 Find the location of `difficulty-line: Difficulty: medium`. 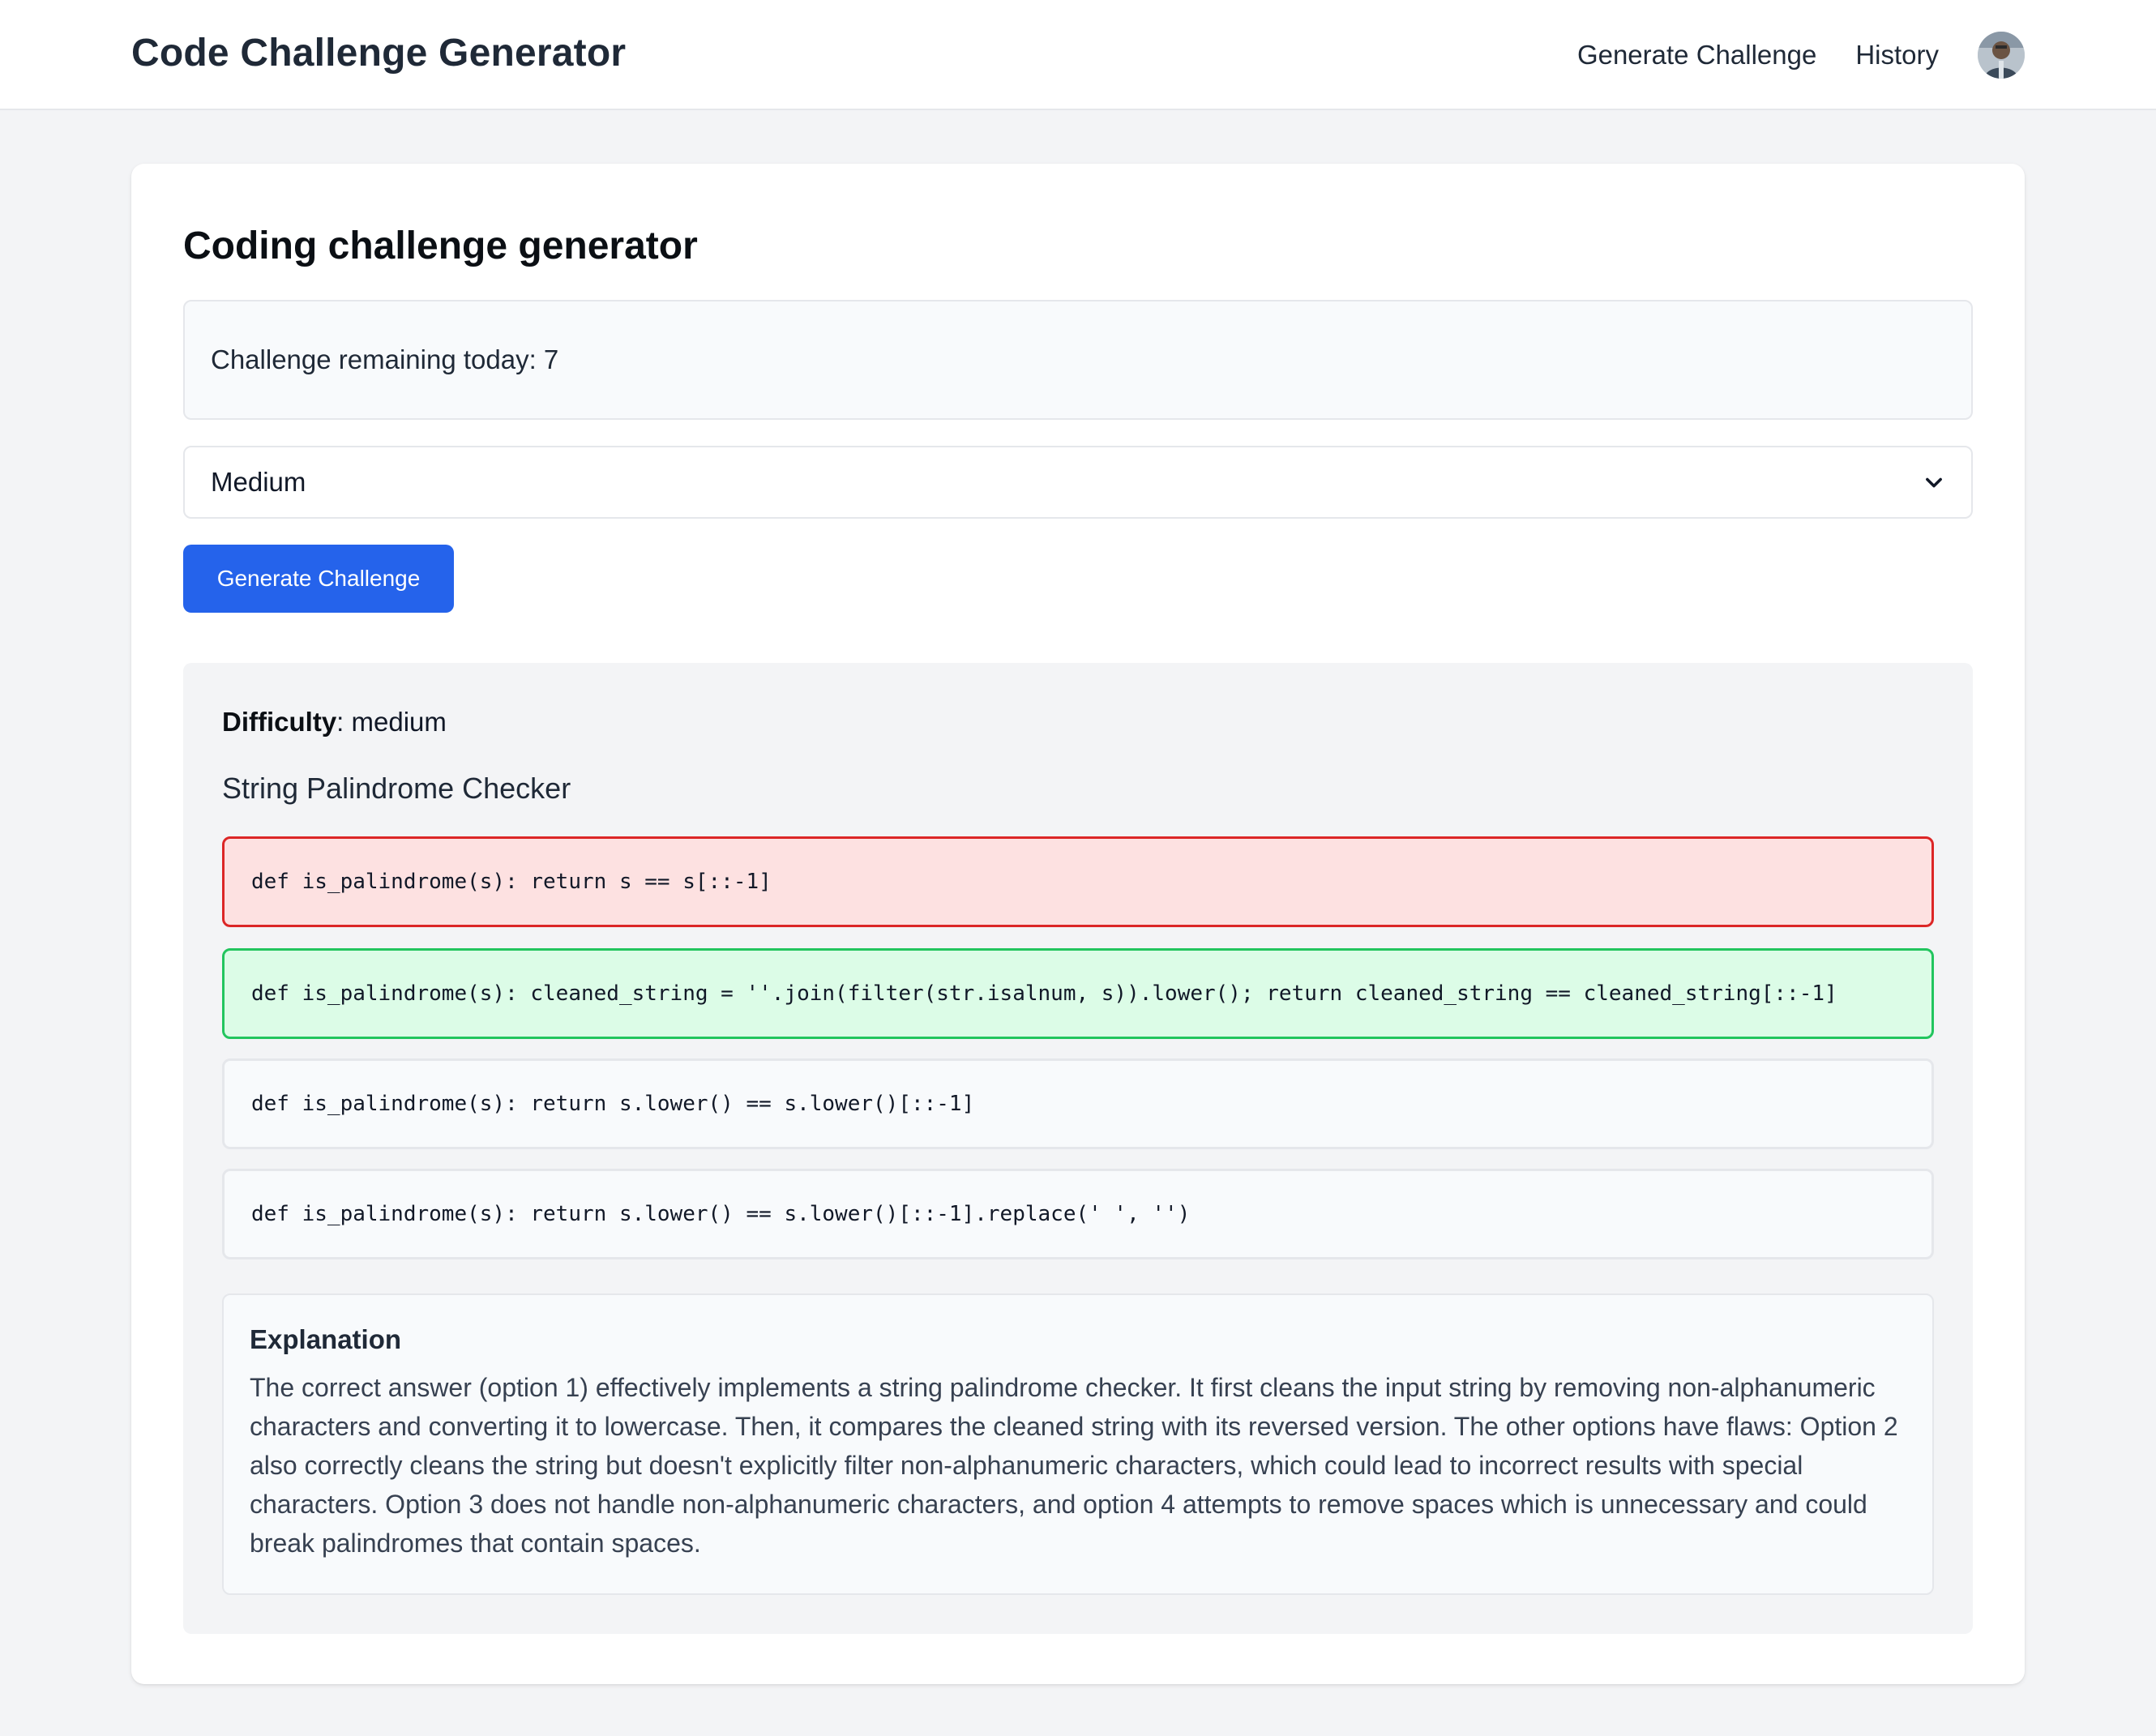

difficulty-line: Difficulty: medium is located at coordinates (334, 722).